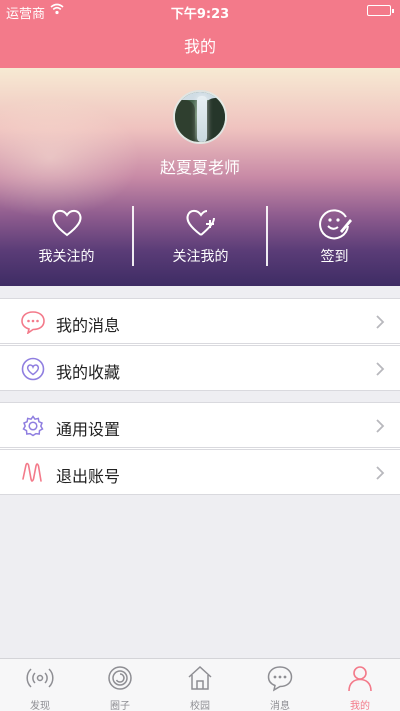  I want to click on tab-messages: 消息, so click(280, 685).